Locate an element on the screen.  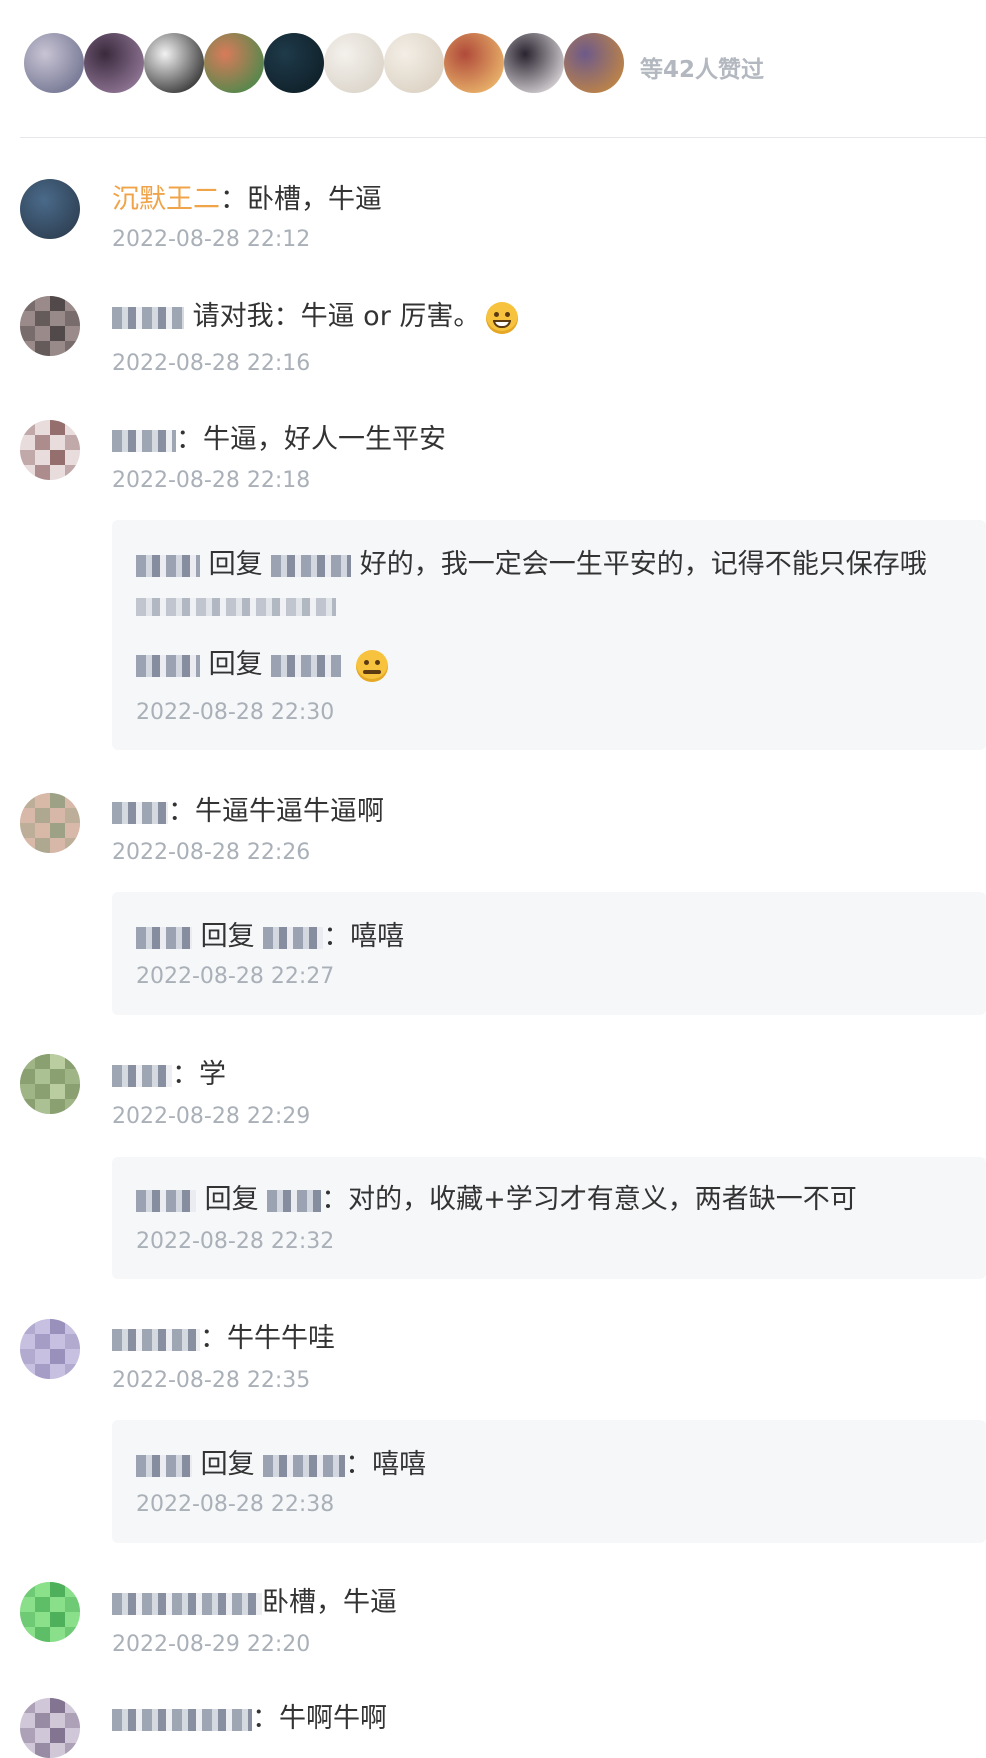
comment-body: ：学 is located at coordinates (199, 1074).